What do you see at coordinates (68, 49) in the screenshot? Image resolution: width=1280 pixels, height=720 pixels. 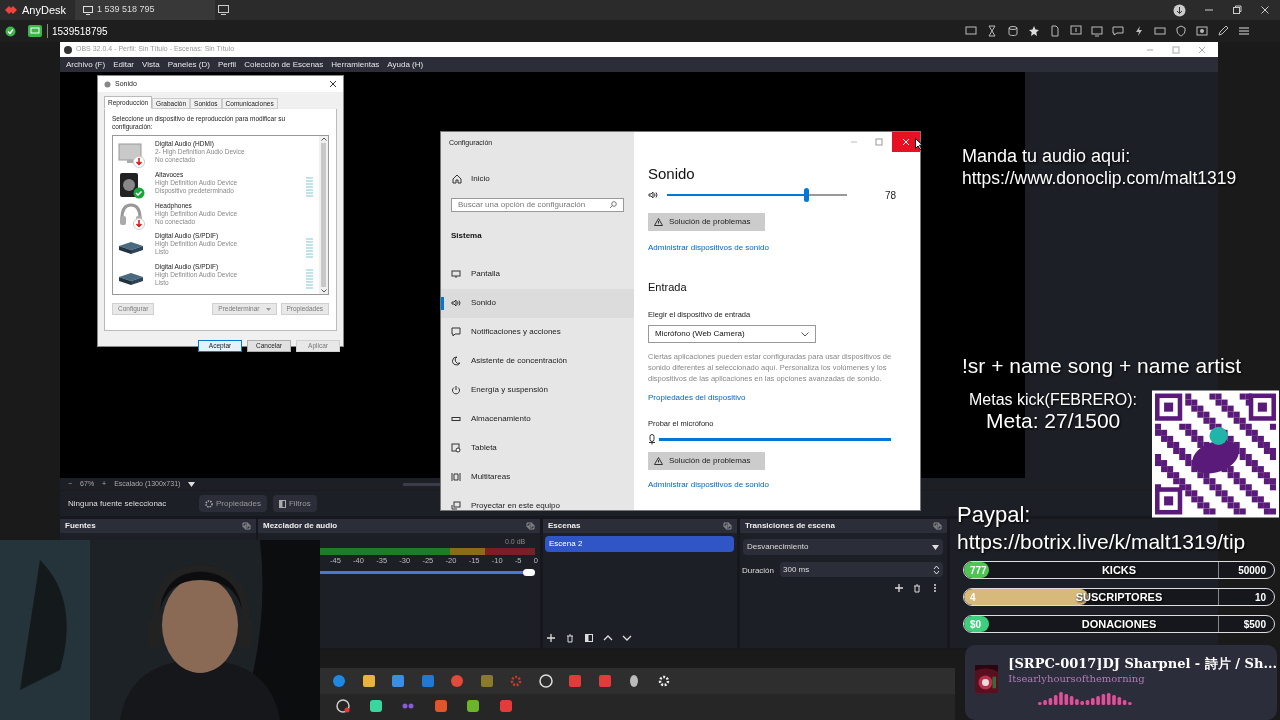 I see `obs-logo-icon` at bounding box center [68, 49].